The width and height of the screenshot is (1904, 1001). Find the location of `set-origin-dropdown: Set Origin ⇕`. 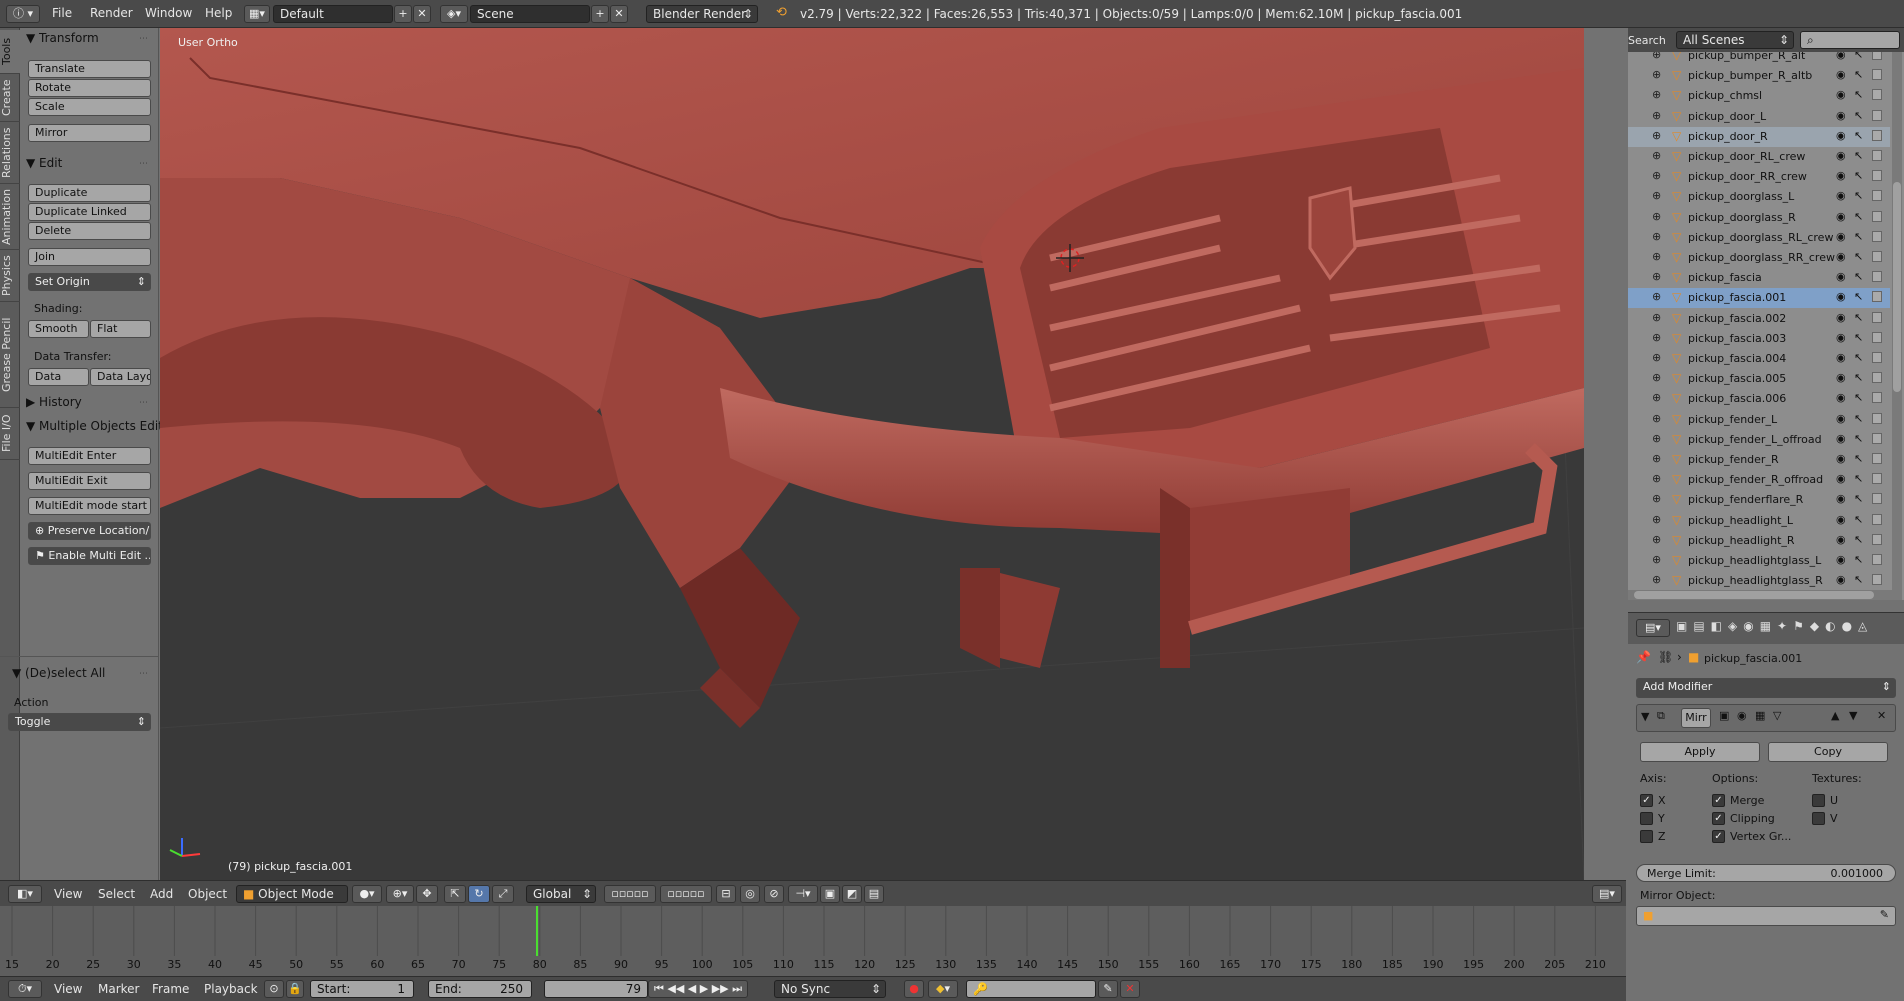

set-origin-dropdown: Set Origin ⇕ is located at coordinates (89, 282).